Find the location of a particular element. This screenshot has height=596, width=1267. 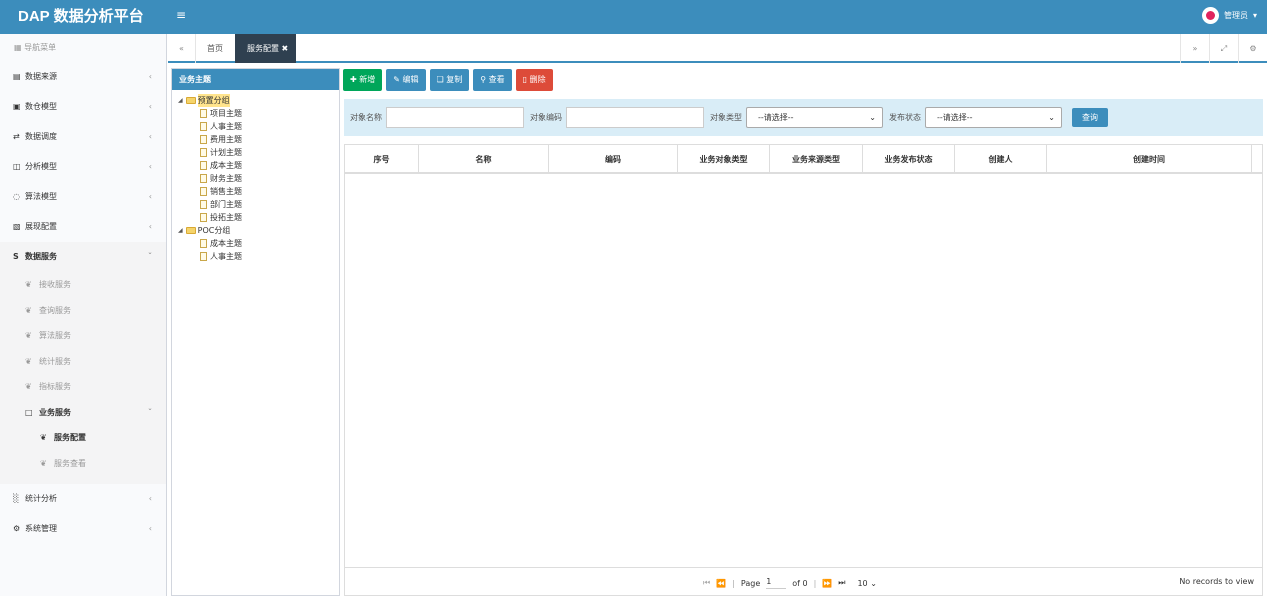

trash-icon: ▯ is located at coordinates (525, 79).